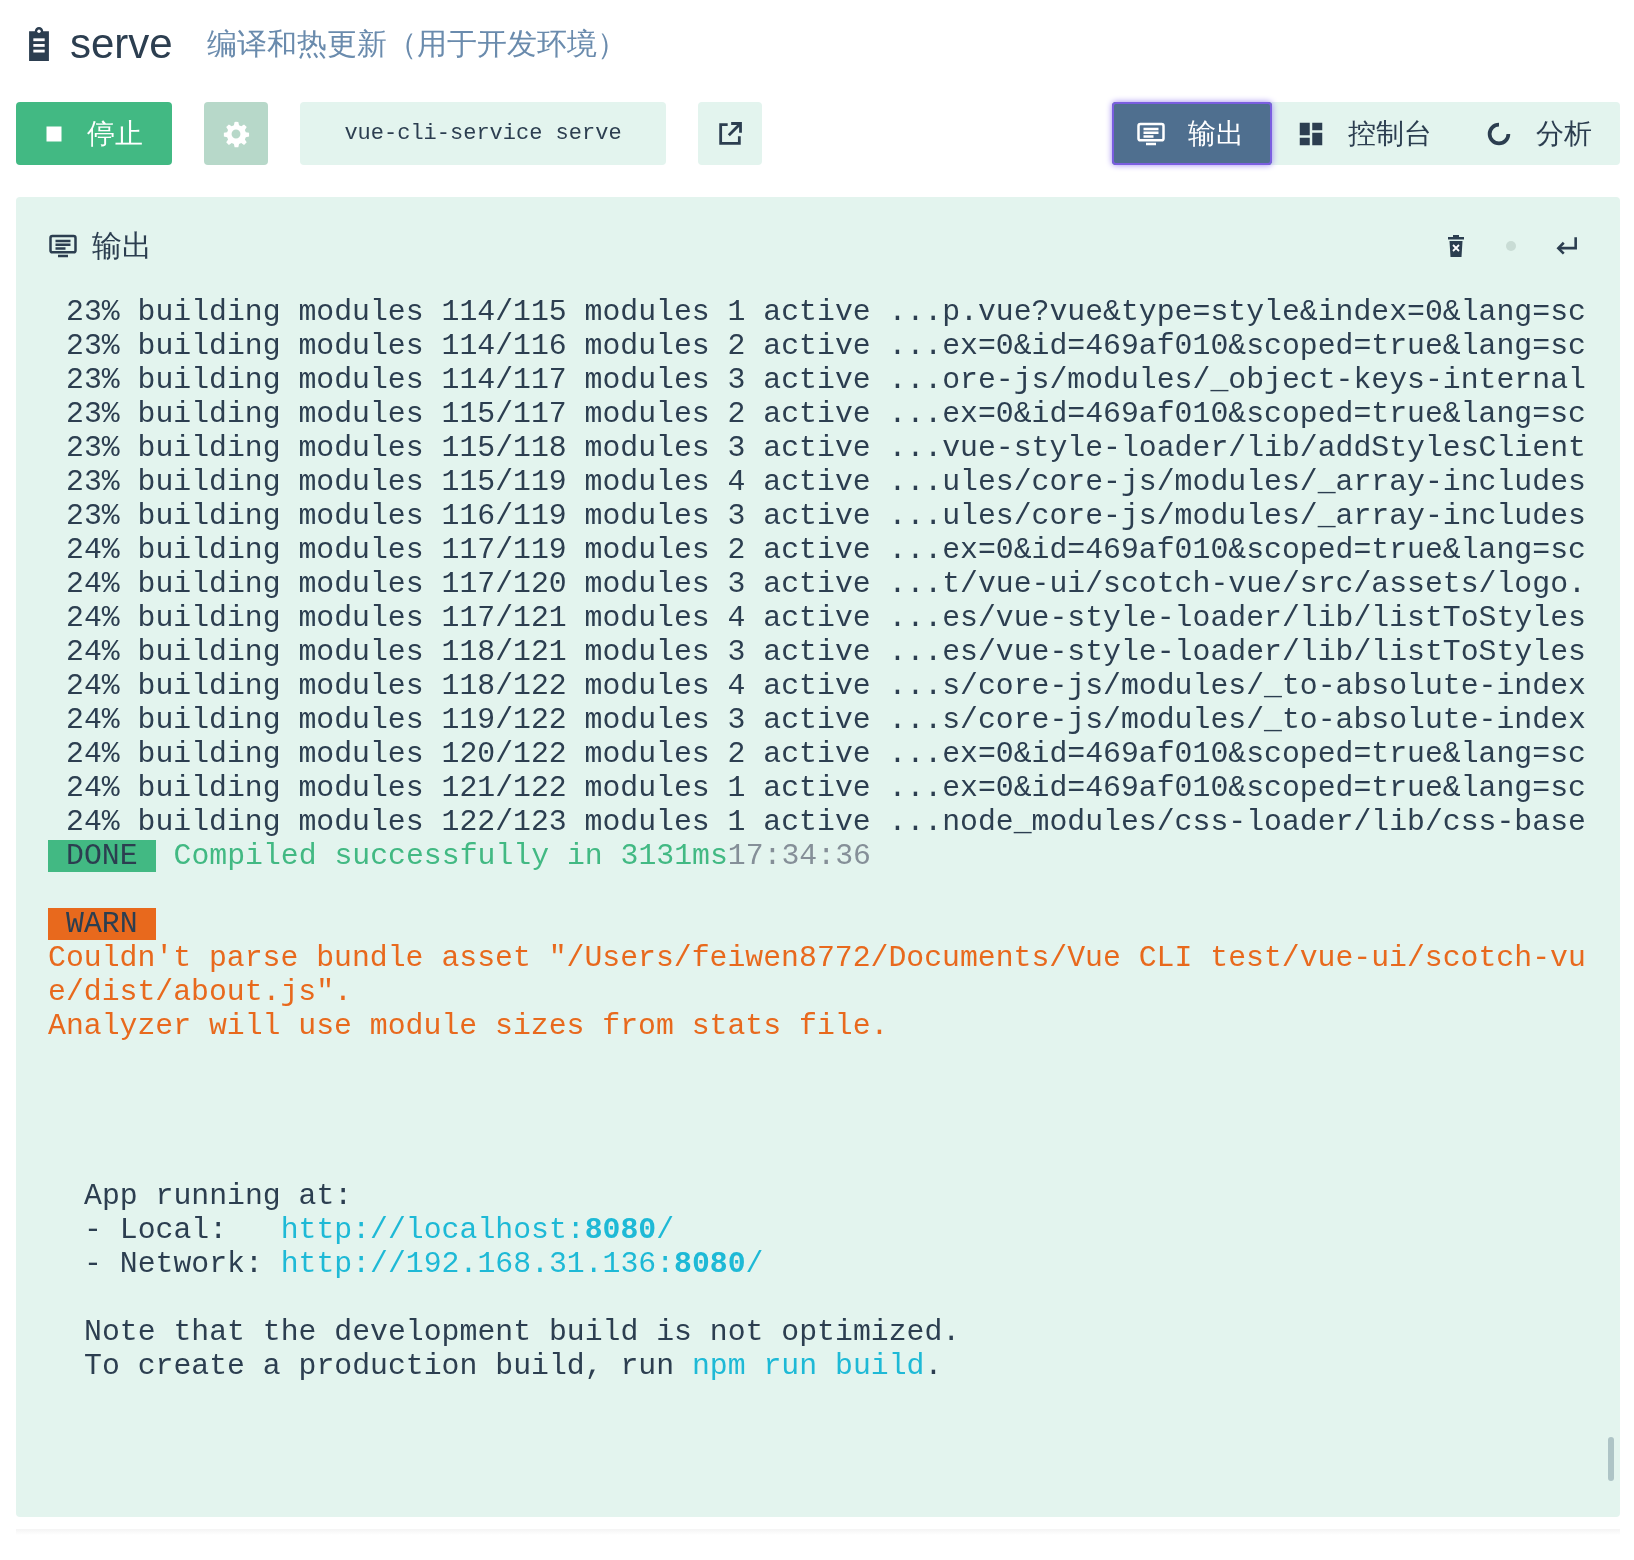 This screenshot has height=1560, width=1634. What do you see at coordinates (121, 44) in the screenshot?
I see `page-title: serve` at bounding box center [121, 44].